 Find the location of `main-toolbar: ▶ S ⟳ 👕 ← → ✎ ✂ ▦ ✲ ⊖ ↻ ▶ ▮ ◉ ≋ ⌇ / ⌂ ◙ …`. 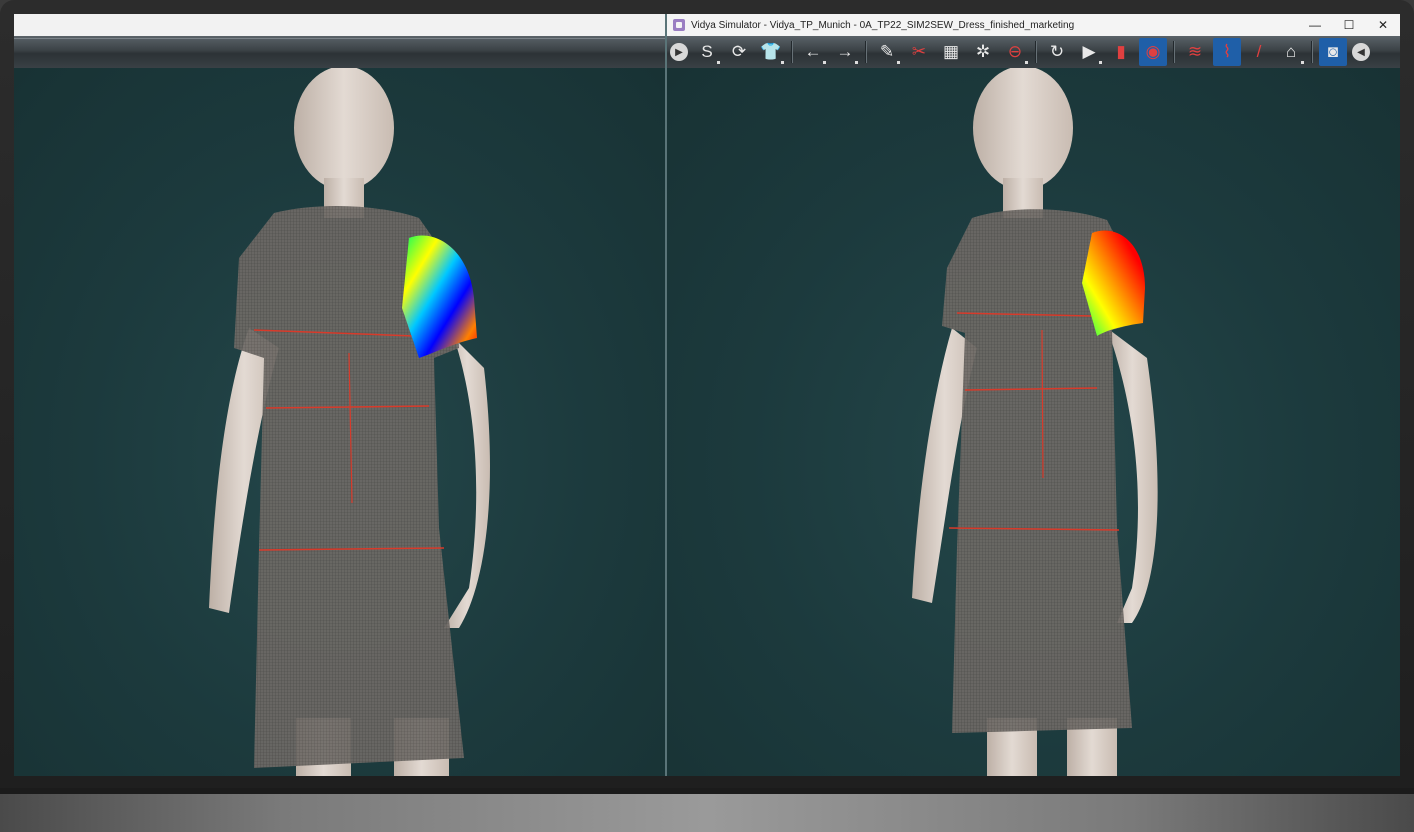

main-toolbar: ▶ S ⟳ 👕 ← → ✎ ✂ ▦ ✲ ⊖ ↻ ▶ ▮ ◉ ≋ ⌇ / ⌂ ◙ … is located at coordinates (1033, 52).